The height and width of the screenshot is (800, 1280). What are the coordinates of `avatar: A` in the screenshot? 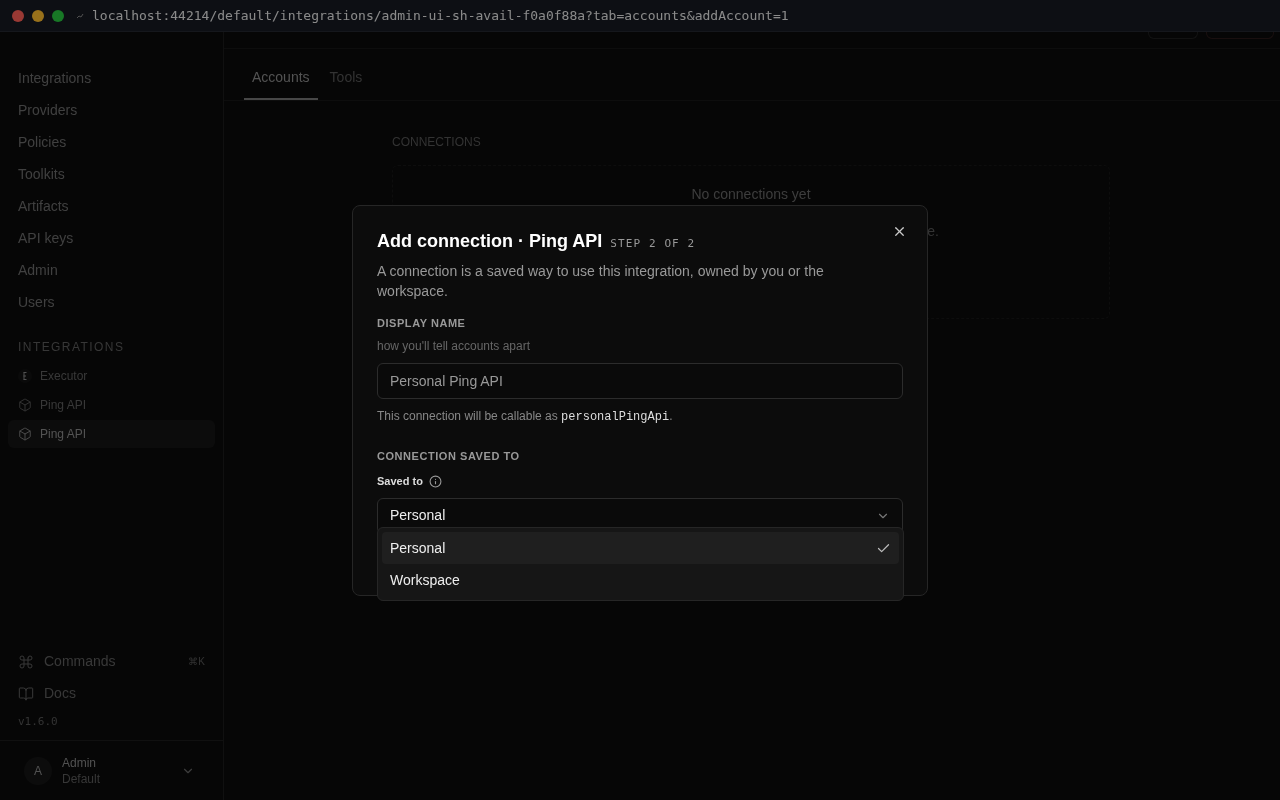 It's located at (38, 770).